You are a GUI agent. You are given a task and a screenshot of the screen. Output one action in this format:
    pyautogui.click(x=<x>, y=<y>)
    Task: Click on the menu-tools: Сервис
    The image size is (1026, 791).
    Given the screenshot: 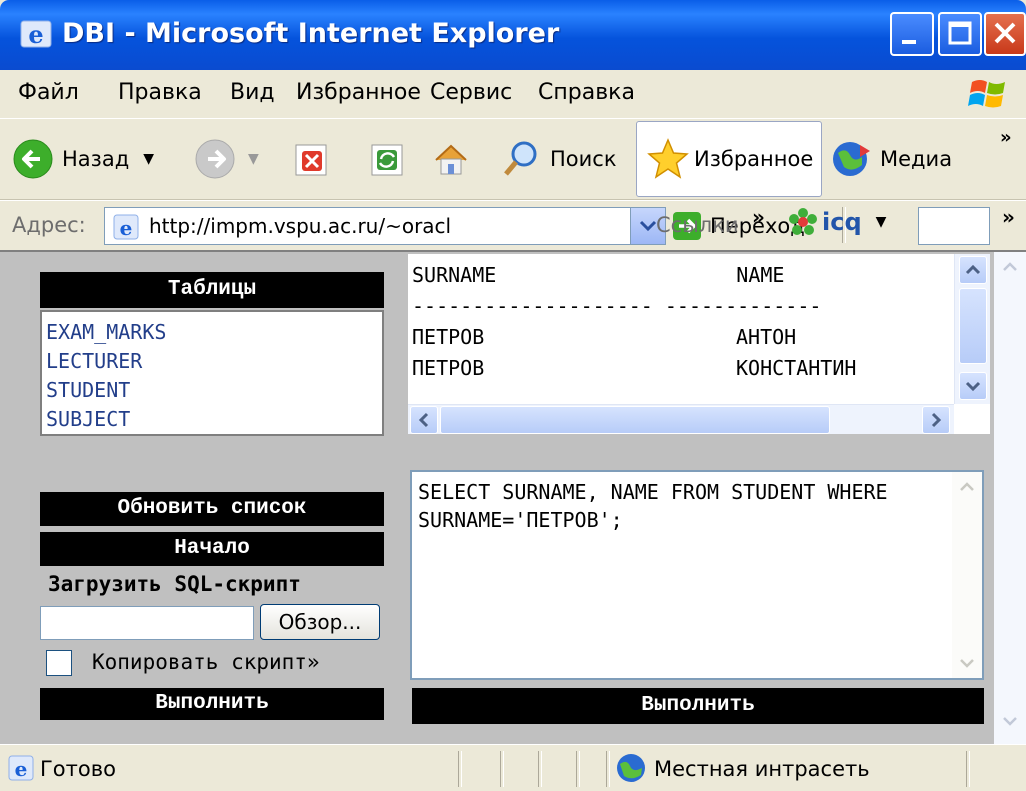 What is the action you would take?
    pyautogui.click(x=471, y=92)
    